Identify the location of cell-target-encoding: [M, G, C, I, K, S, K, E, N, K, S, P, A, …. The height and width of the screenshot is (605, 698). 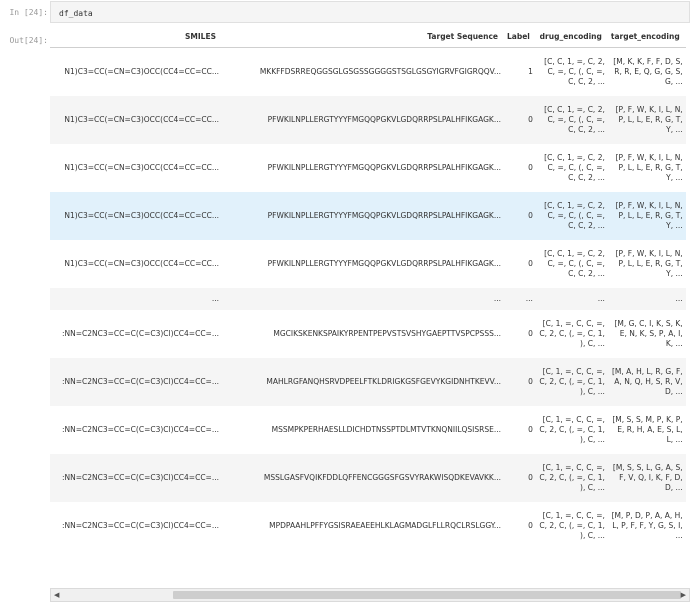
(648, 333).